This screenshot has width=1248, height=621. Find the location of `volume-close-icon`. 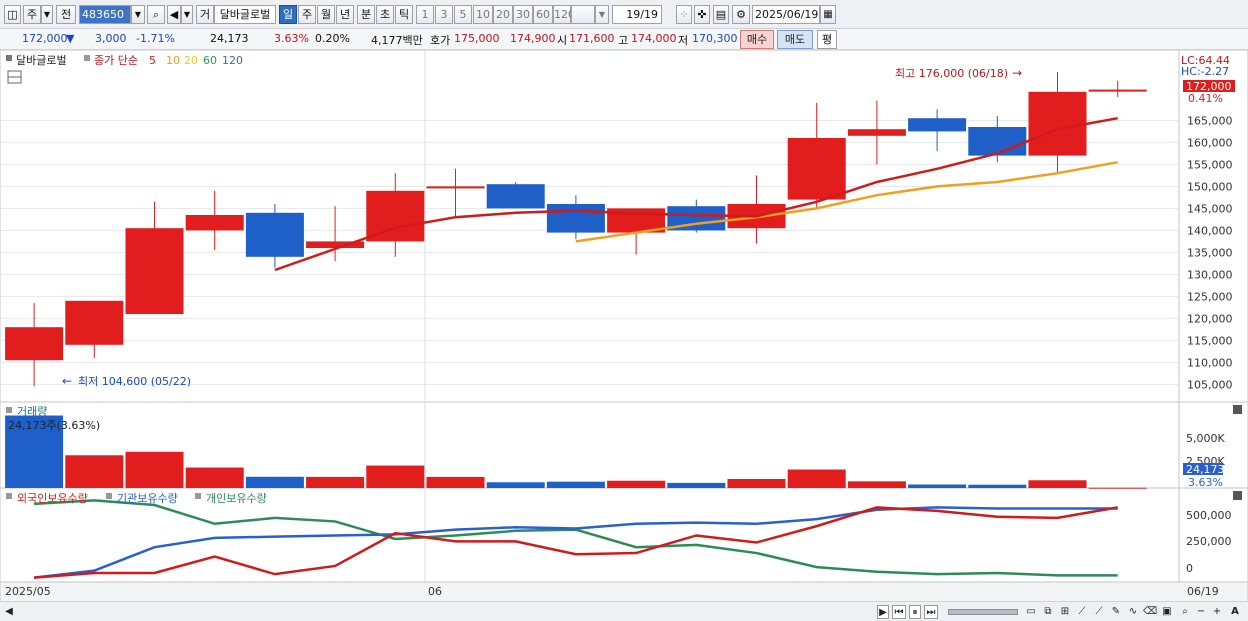

volume-close-icon is located at coordinates (1237, 409).